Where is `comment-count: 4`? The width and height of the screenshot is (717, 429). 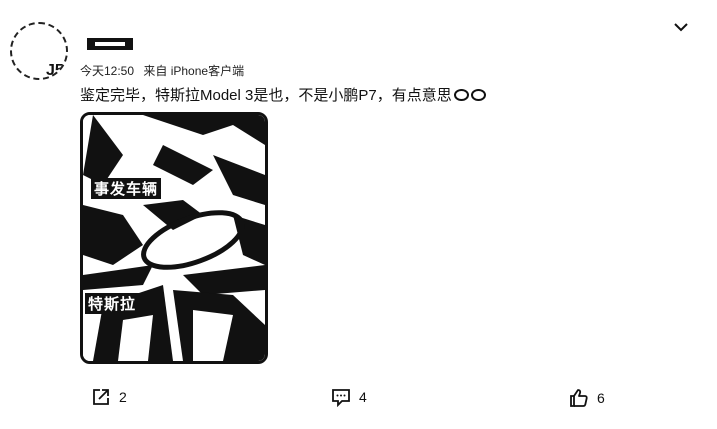 comment-count: 4 is located at coordinates (363, 397).